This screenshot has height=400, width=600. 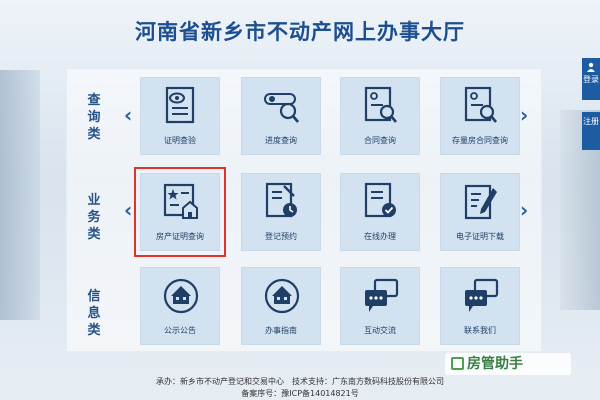 What do you see at coordinates (94, 217) in the screenshot?
I see `category-business: 业务类` at bounding box center [94, 217].